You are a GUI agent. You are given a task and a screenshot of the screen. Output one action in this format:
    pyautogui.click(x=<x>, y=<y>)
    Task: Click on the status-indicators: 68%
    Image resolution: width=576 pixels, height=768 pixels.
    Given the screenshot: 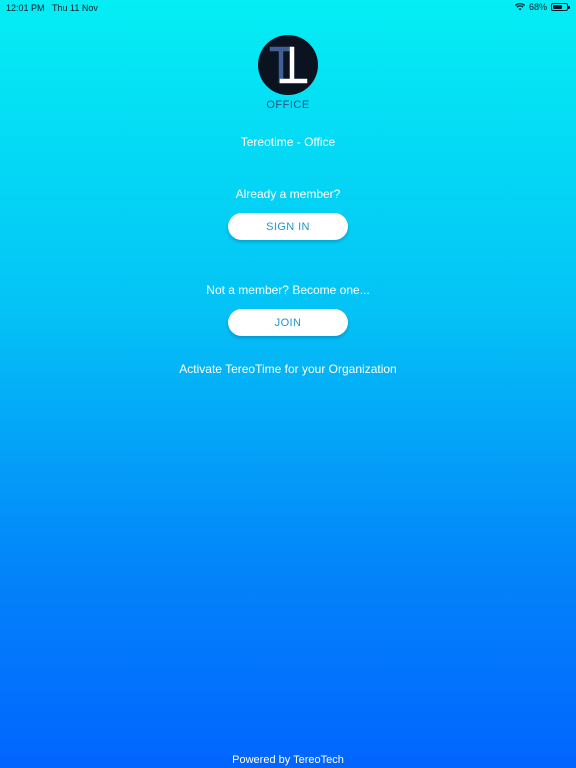 What is the action you would take?
    pyautogui.click(x=542, y=7)
    